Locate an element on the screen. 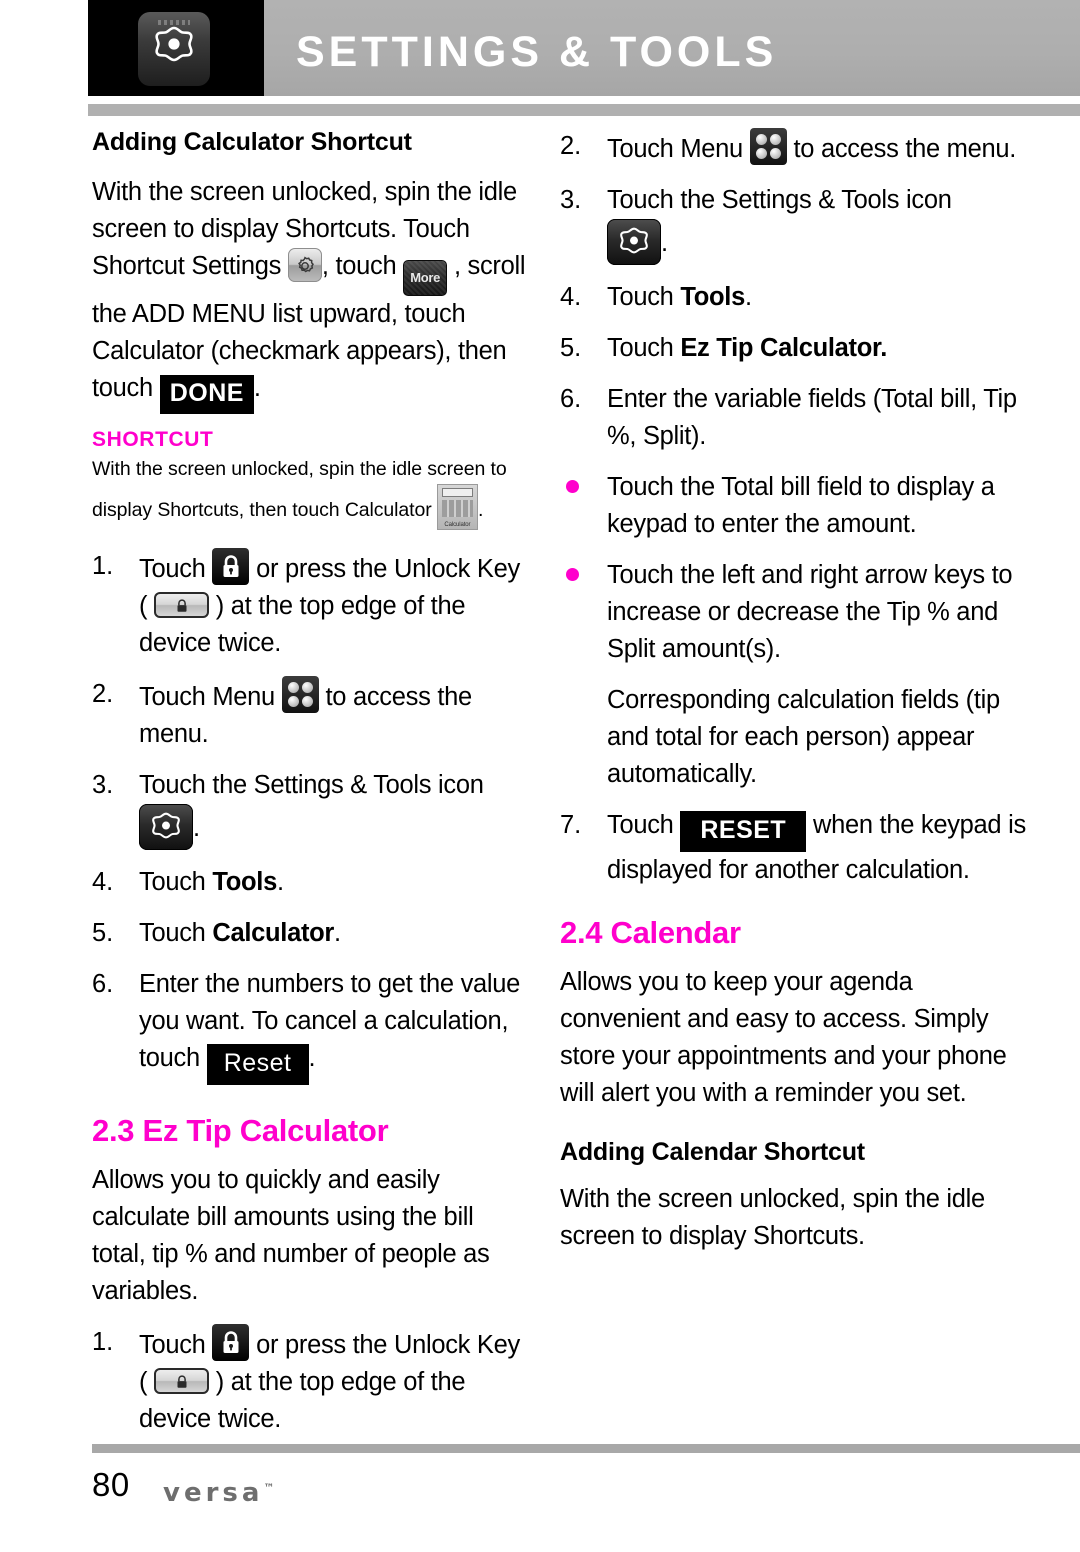  unlock-key-lock-glyph-icon is located at coordinates (181, 1381).